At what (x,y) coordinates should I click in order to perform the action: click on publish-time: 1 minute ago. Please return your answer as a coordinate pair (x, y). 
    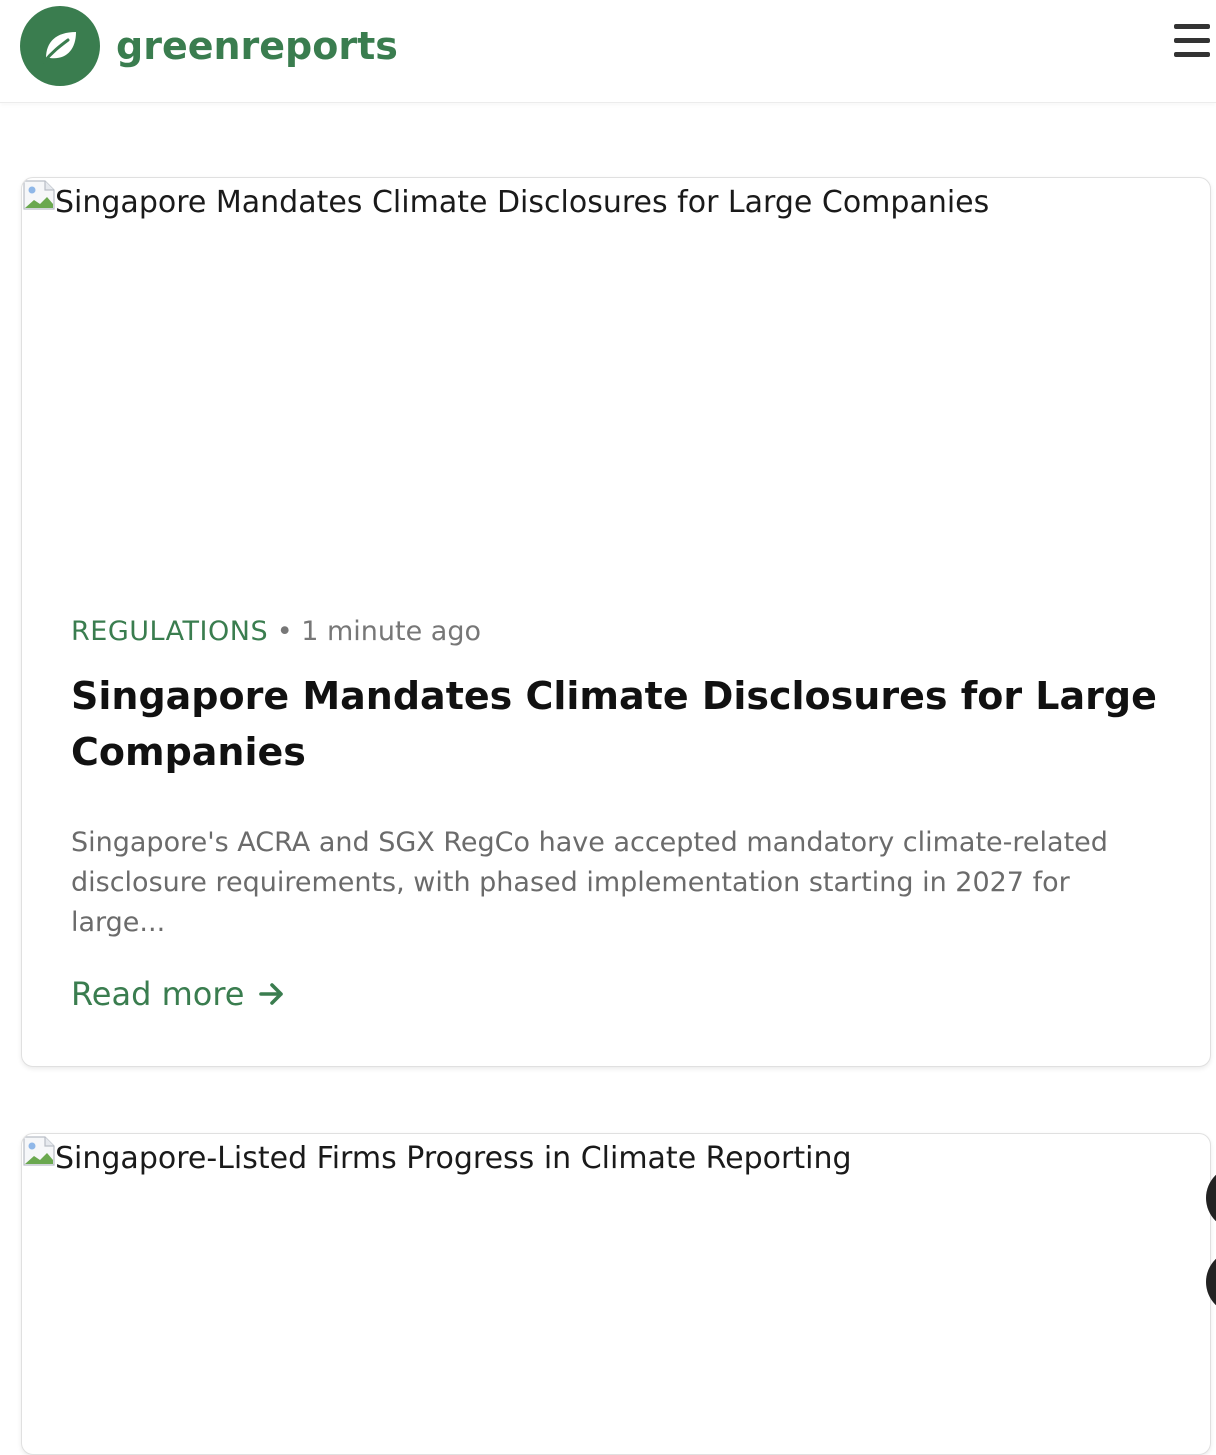
    Looking at the image, I should click on (391, 631).